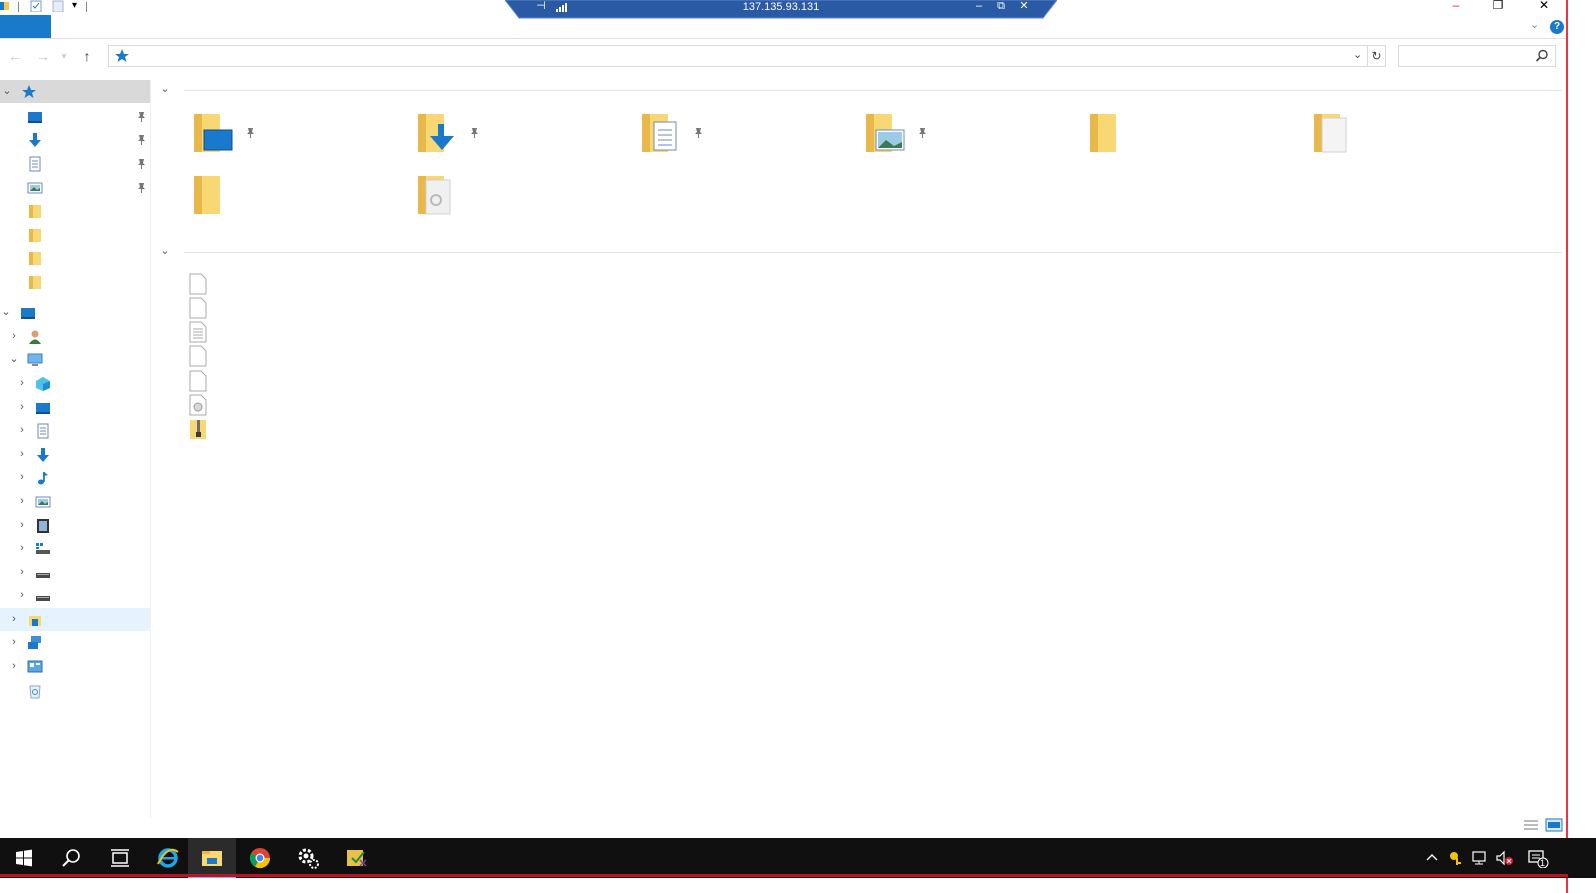 The width and height of the screenshot is (1596, 893). I want to click on large-icons-view-icon, so click(1554, 825).